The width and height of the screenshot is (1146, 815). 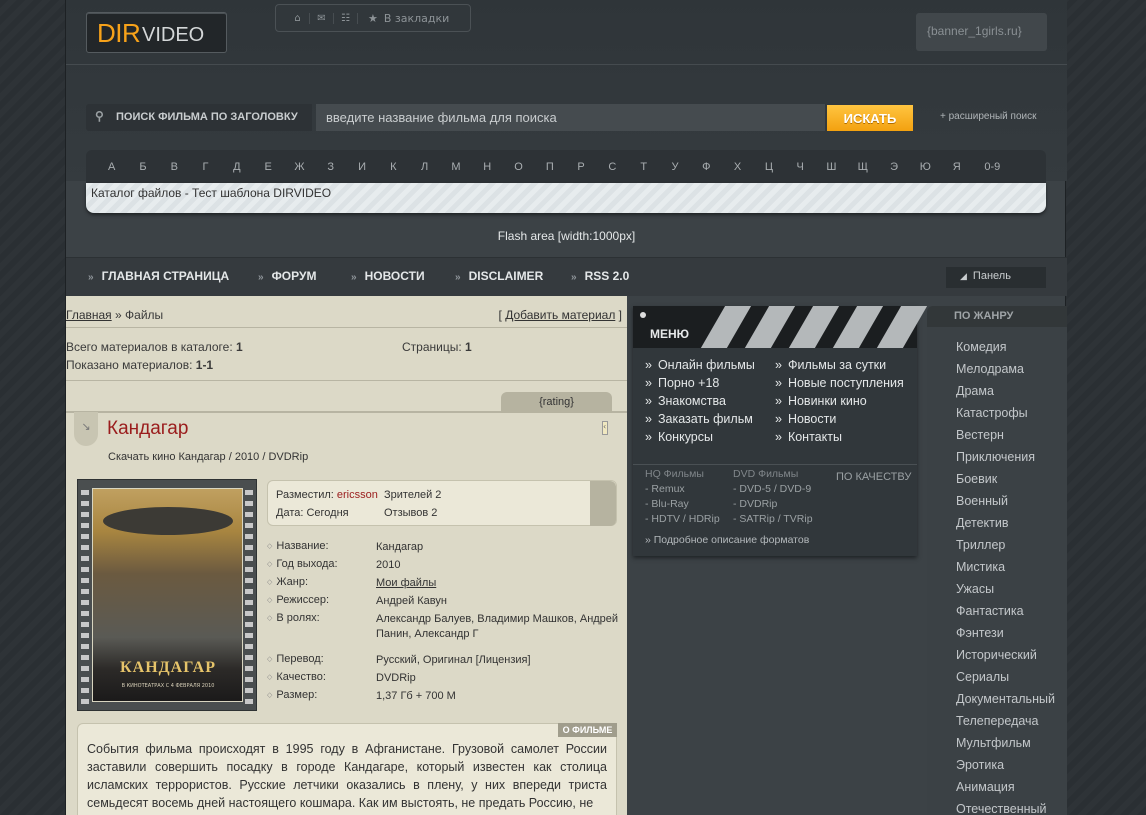 What do you see at coordinates (700, 365) in the screenshot?
I see `menu-link: Онлайн фильмы` at bounding box center [700, 365].